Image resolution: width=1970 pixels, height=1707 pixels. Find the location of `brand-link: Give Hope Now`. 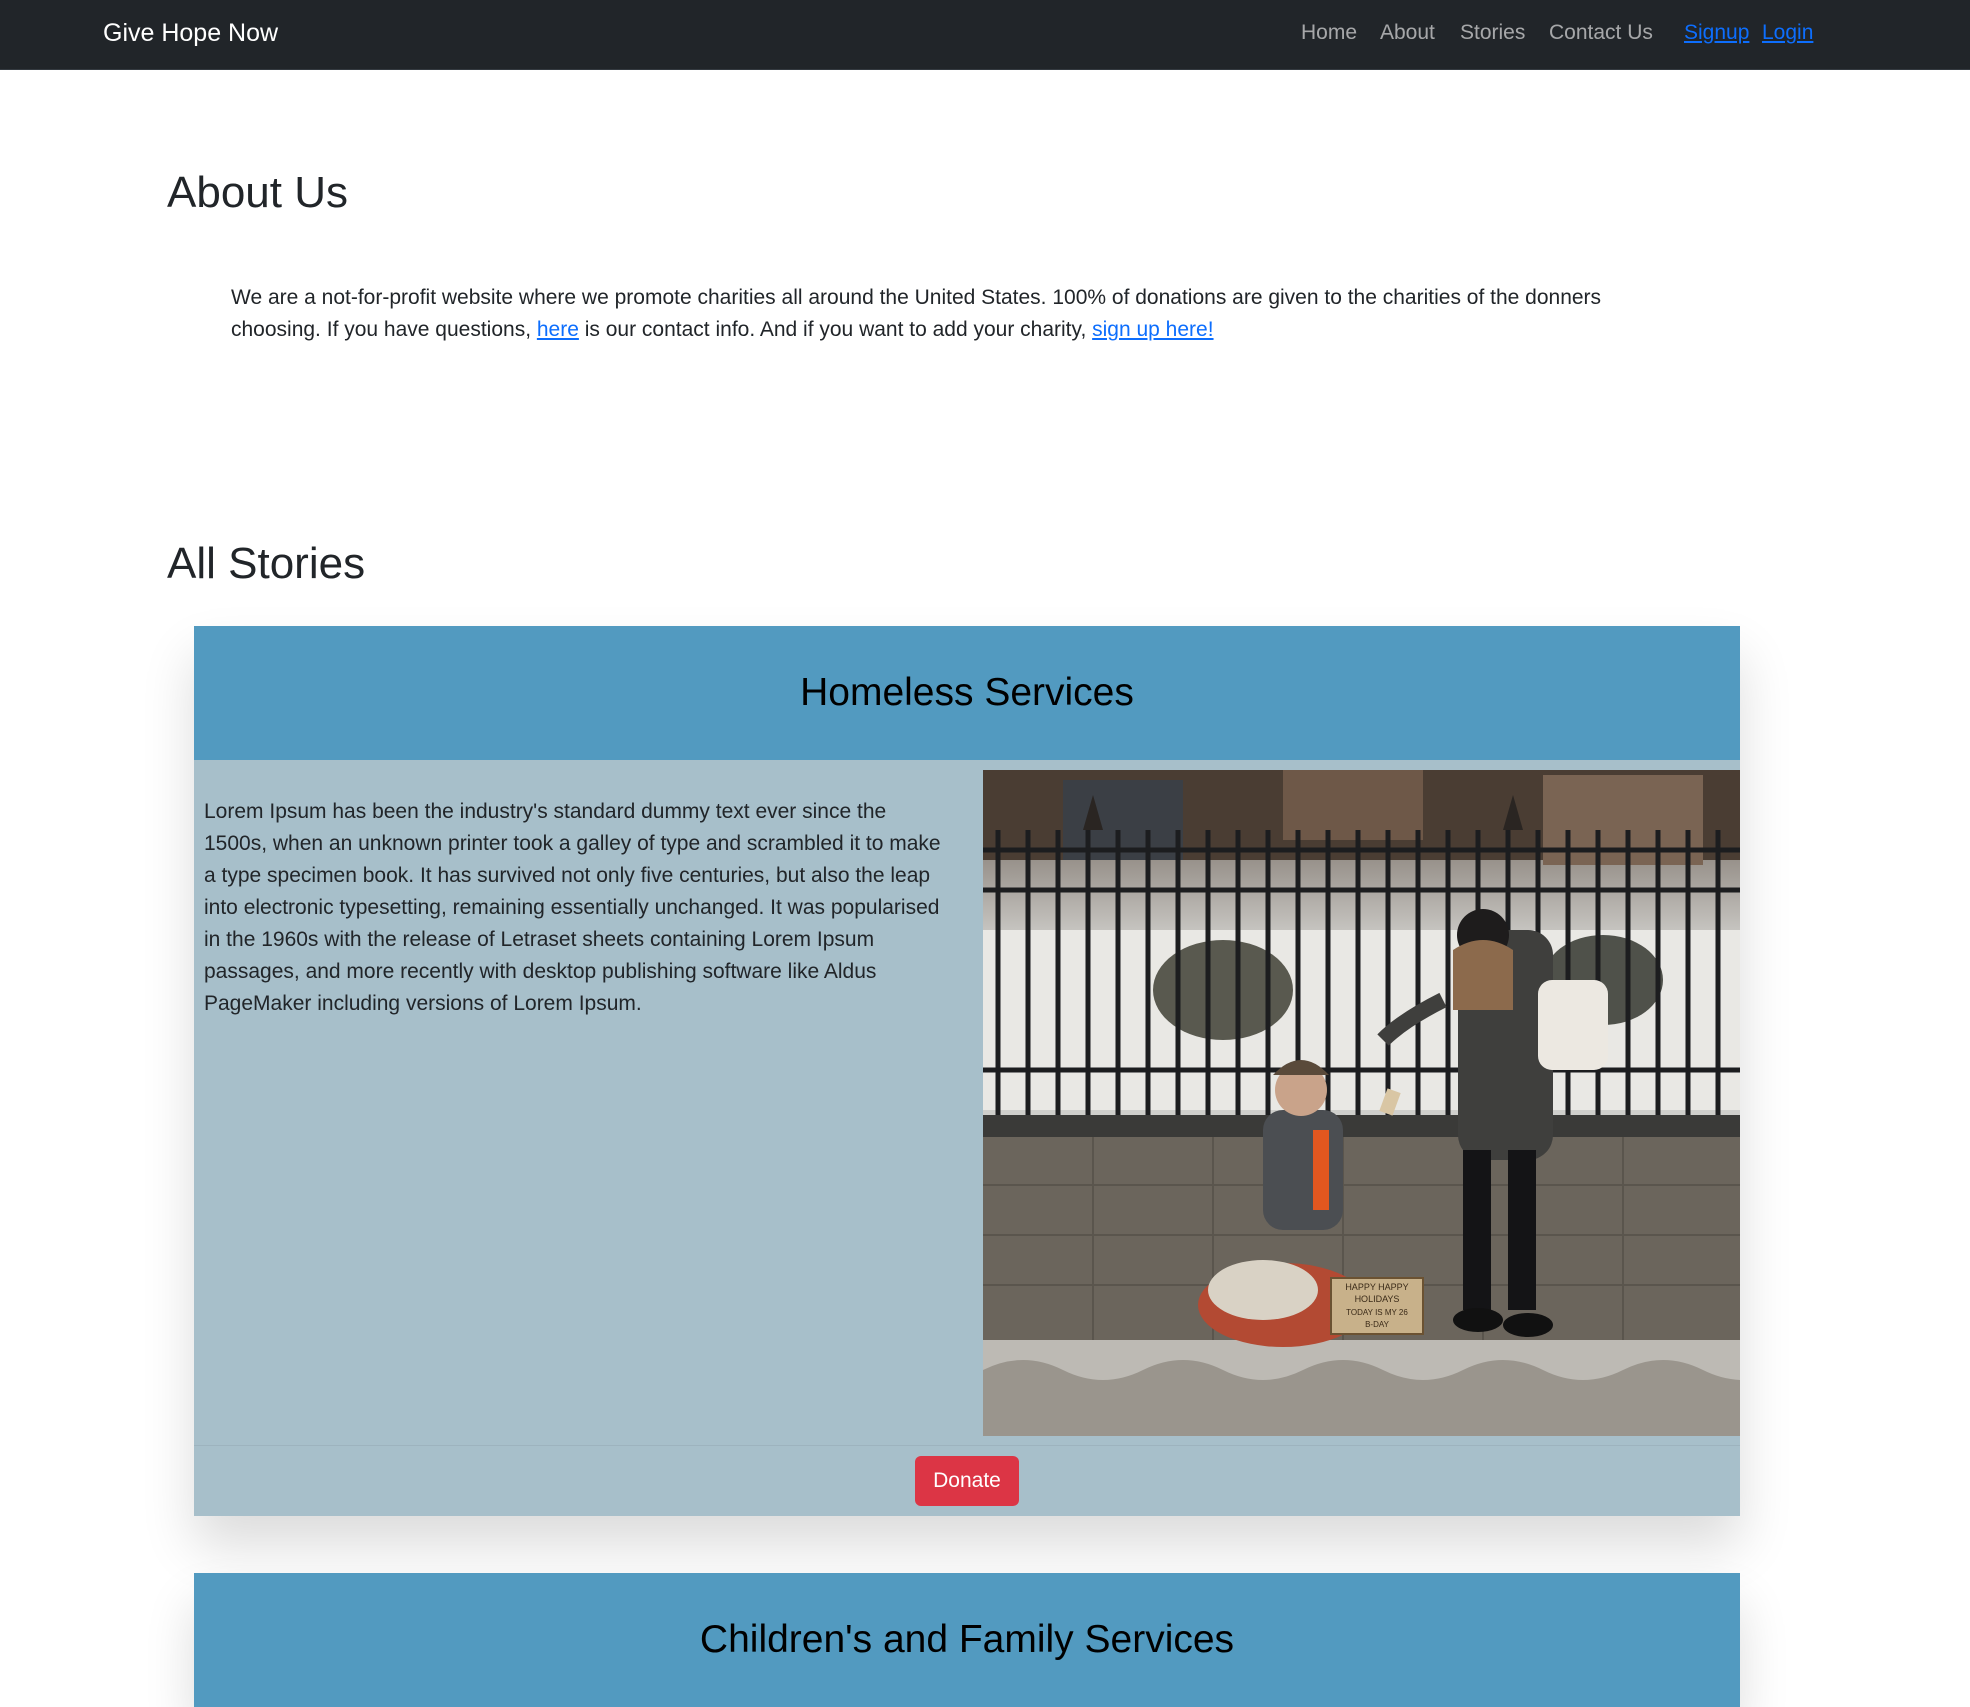

brand-link: Give Hope Now is located at coordinates (190, 33).